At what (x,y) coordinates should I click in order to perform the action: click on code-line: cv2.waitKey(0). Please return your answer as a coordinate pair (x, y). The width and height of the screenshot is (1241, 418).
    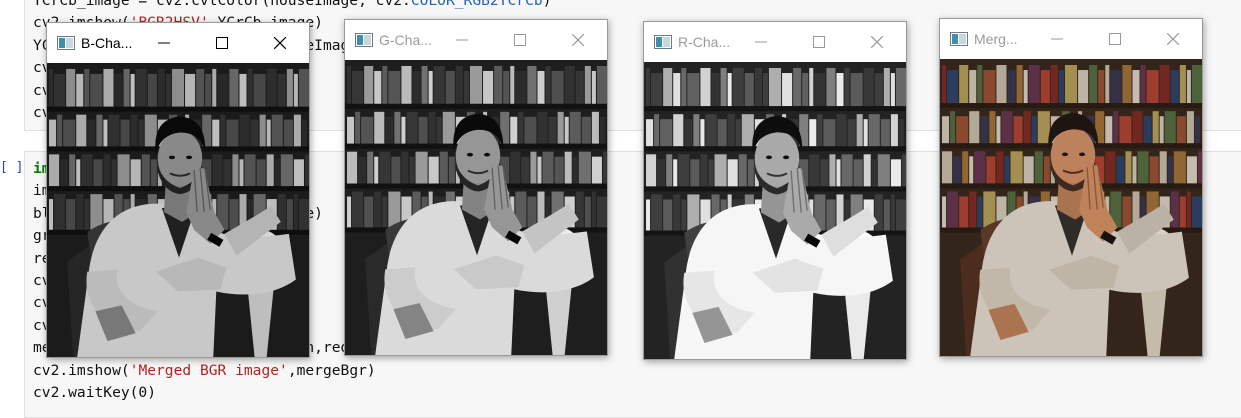
    Looking at the image, I should click on (204, 393).